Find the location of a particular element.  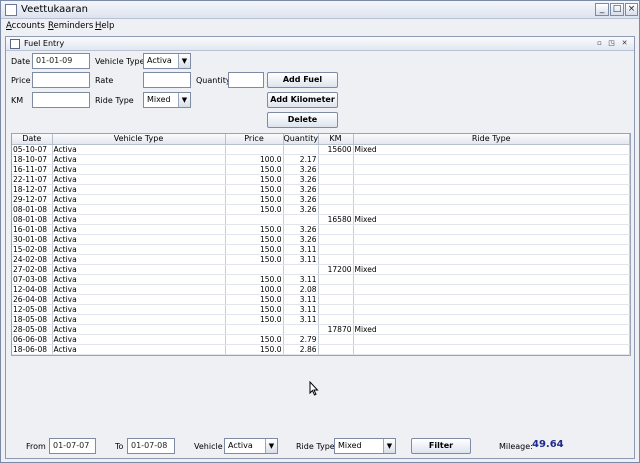

cell-km: 16580 is located at coordinates (336, 219).